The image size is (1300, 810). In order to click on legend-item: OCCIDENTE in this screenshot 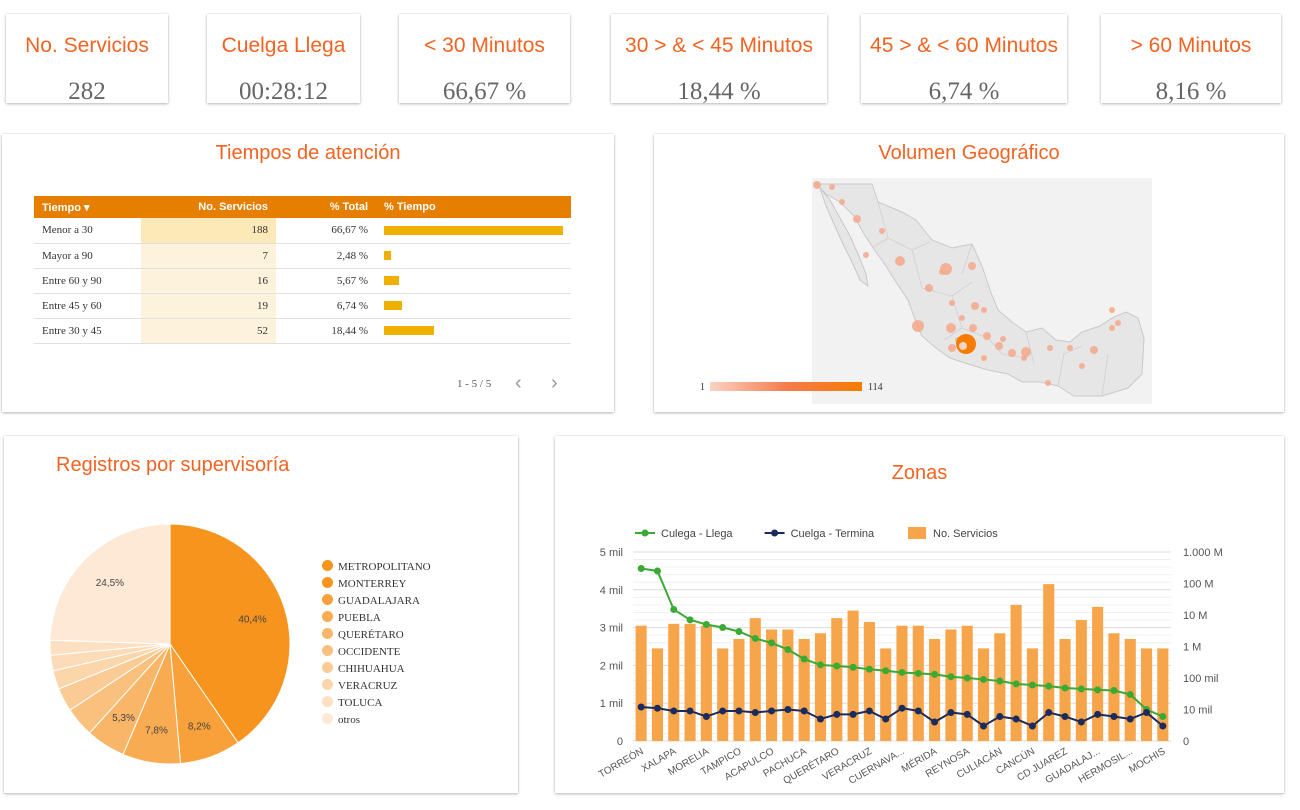, I will do `click(361, 651)`.